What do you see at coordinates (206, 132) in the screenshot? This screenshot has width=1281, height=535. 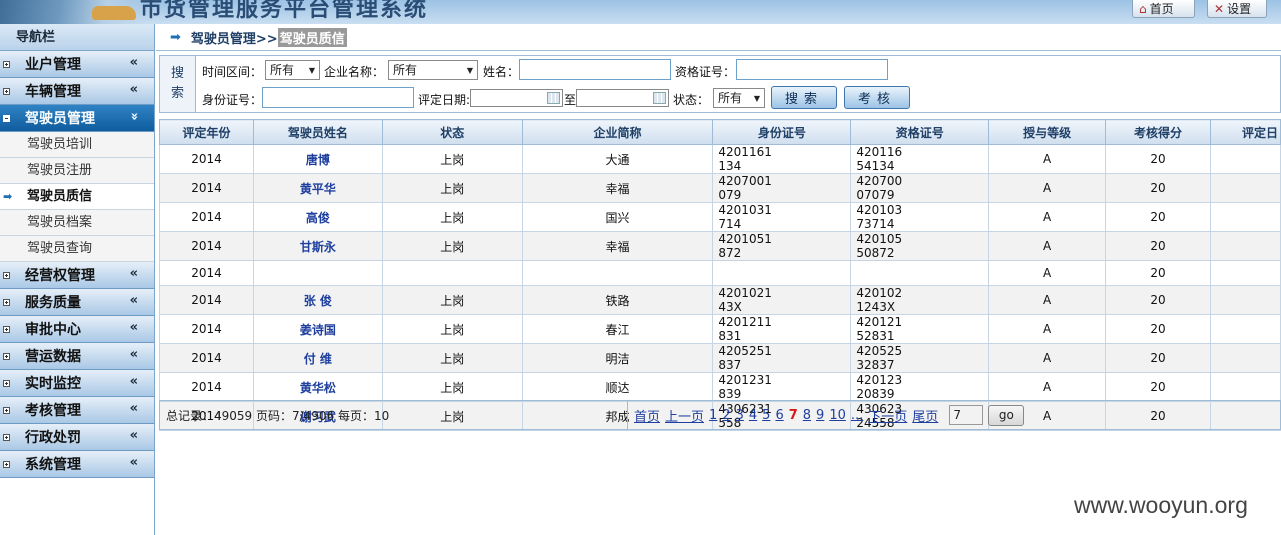 I see `column-header-year: 评定年份` at bounding box center [206, 132].